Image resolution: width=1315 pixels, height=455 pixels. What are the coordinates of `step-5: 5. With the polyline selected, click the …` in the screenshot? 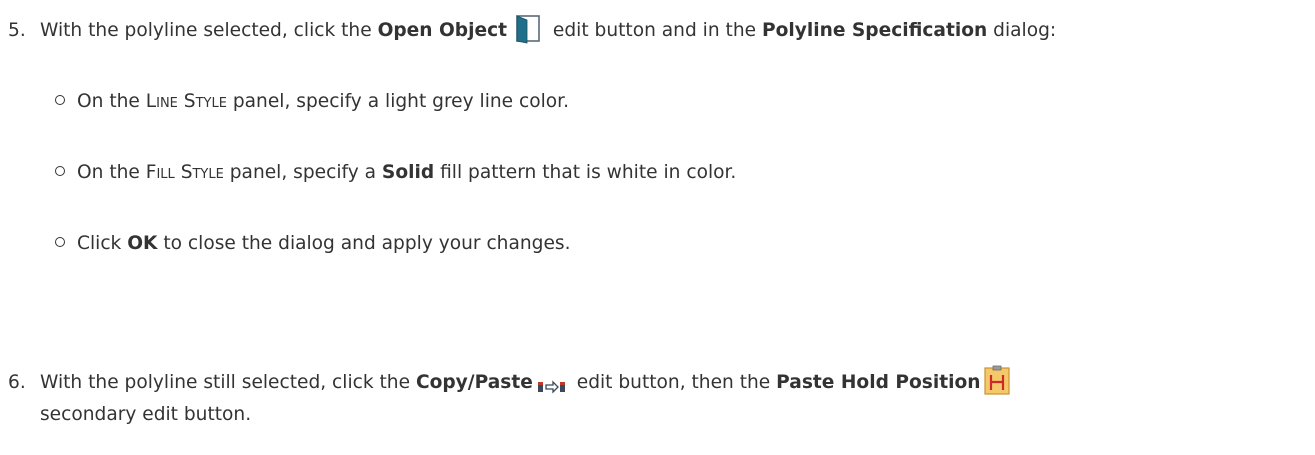 It's located at (532, 30).